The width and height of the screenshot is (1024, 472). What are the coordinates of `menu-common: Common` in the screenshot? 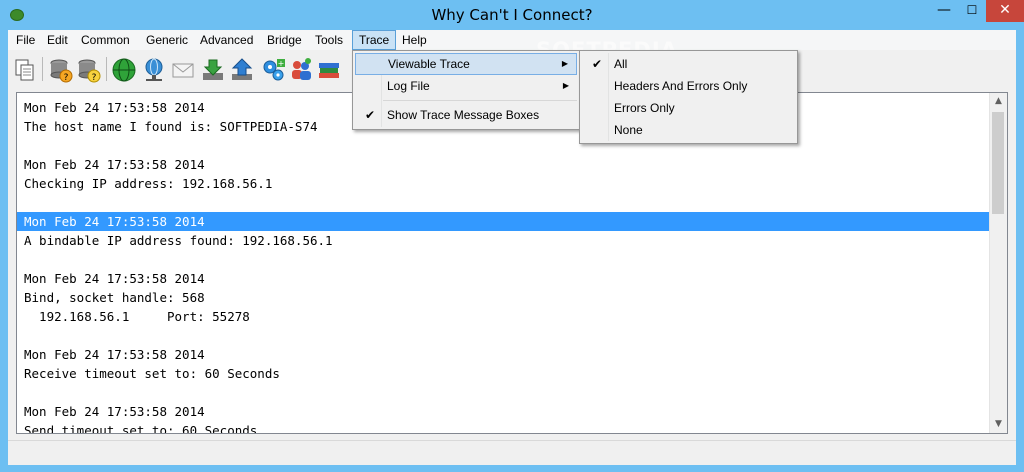 It's located at (105, 40).